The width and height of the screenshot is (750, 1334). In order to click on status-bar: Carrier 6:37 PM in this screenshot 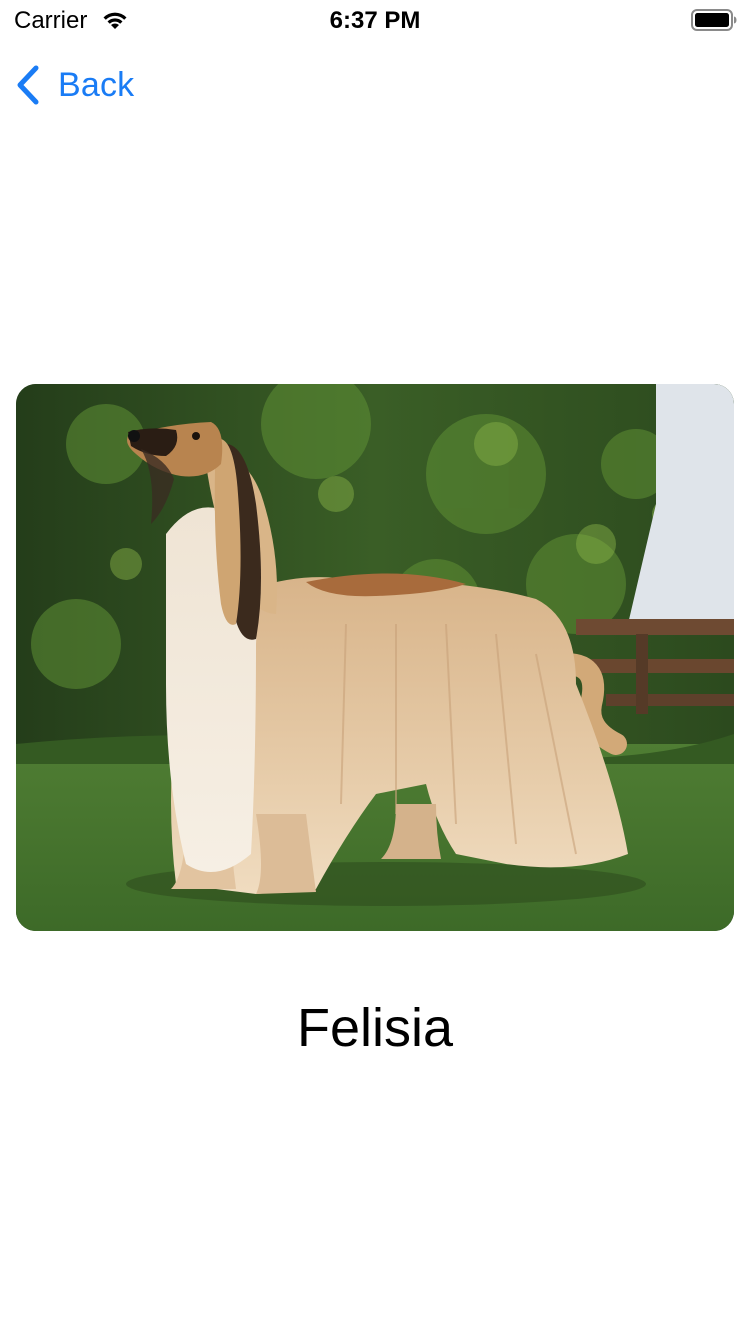, I will do `click(375, 20)`.